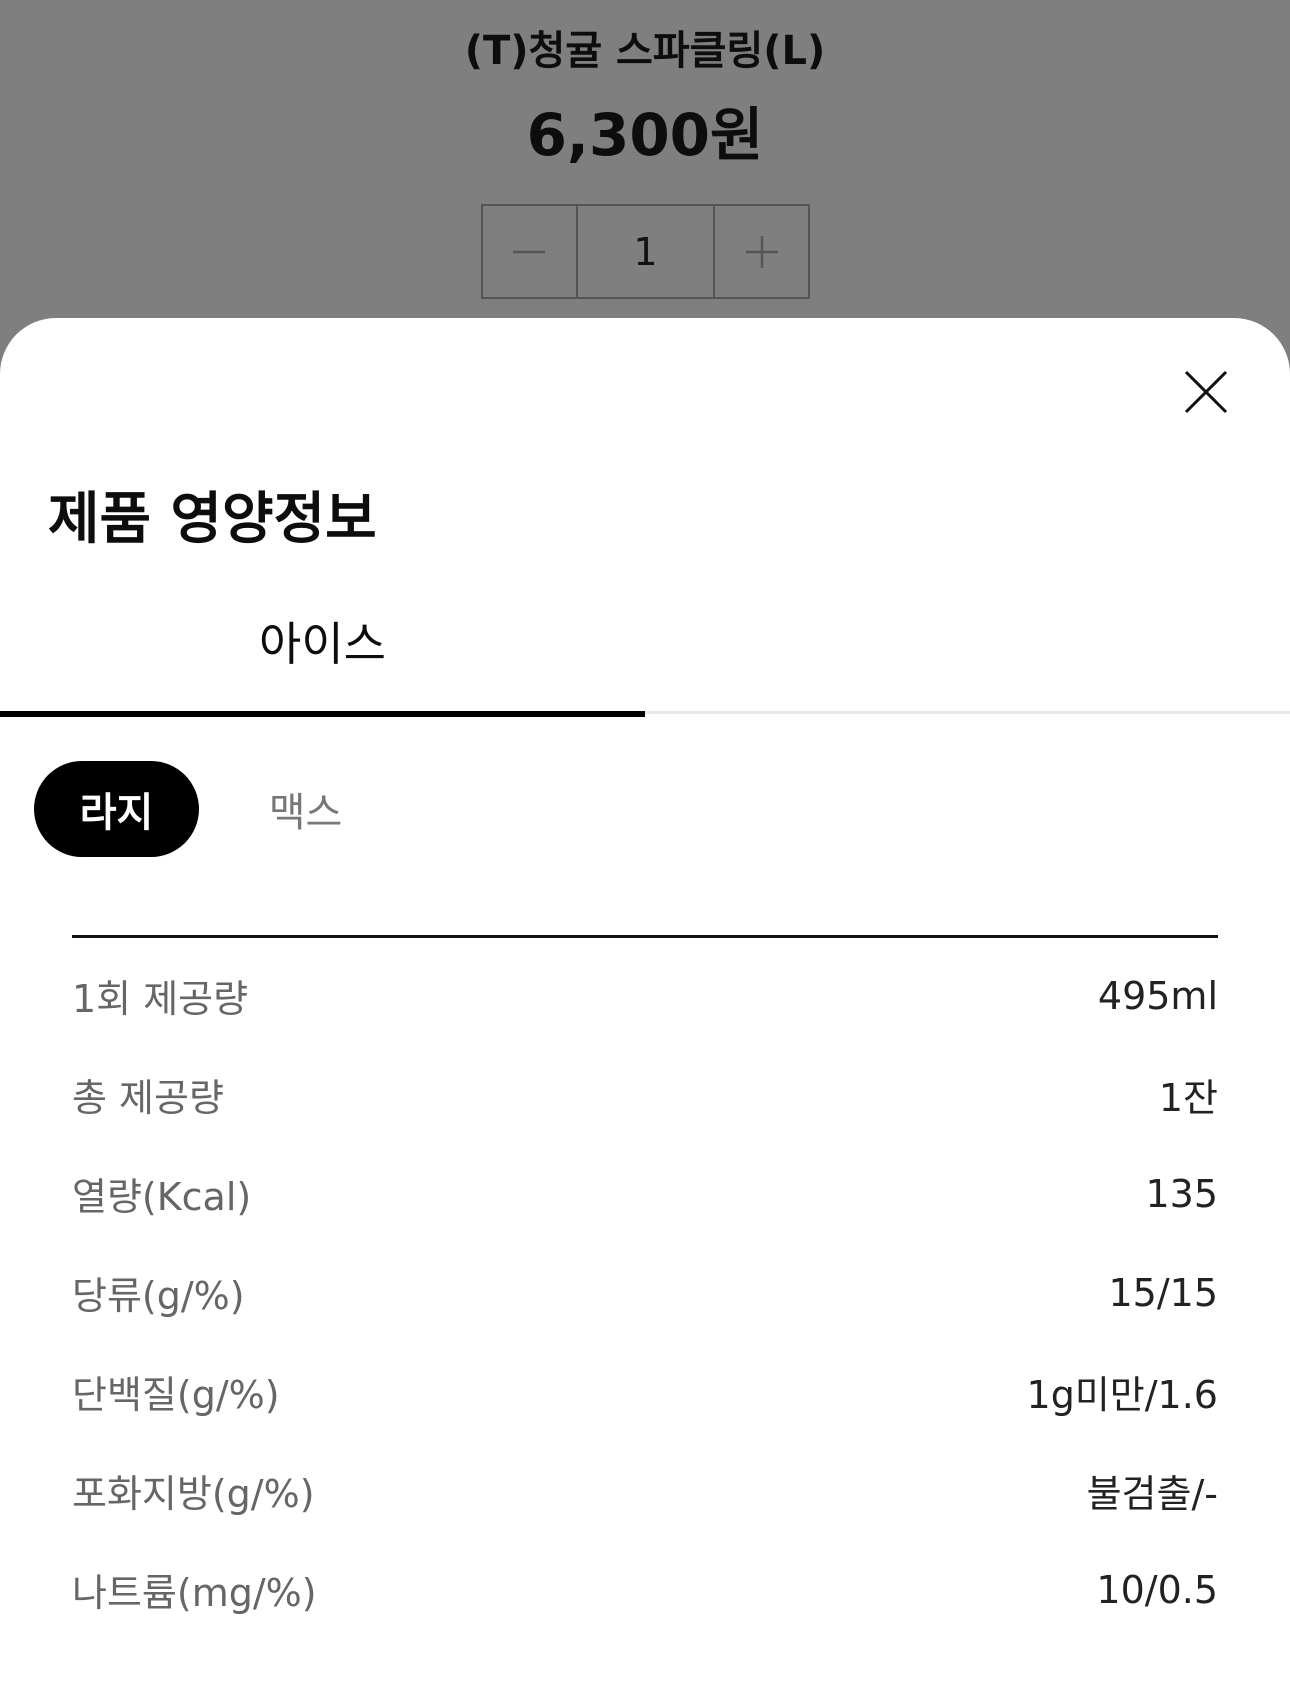 Image resolution: width=1290 pixels, height=1689 pixels. I want to click on nutrition-label: 1회 제공량, so click(160, 999).